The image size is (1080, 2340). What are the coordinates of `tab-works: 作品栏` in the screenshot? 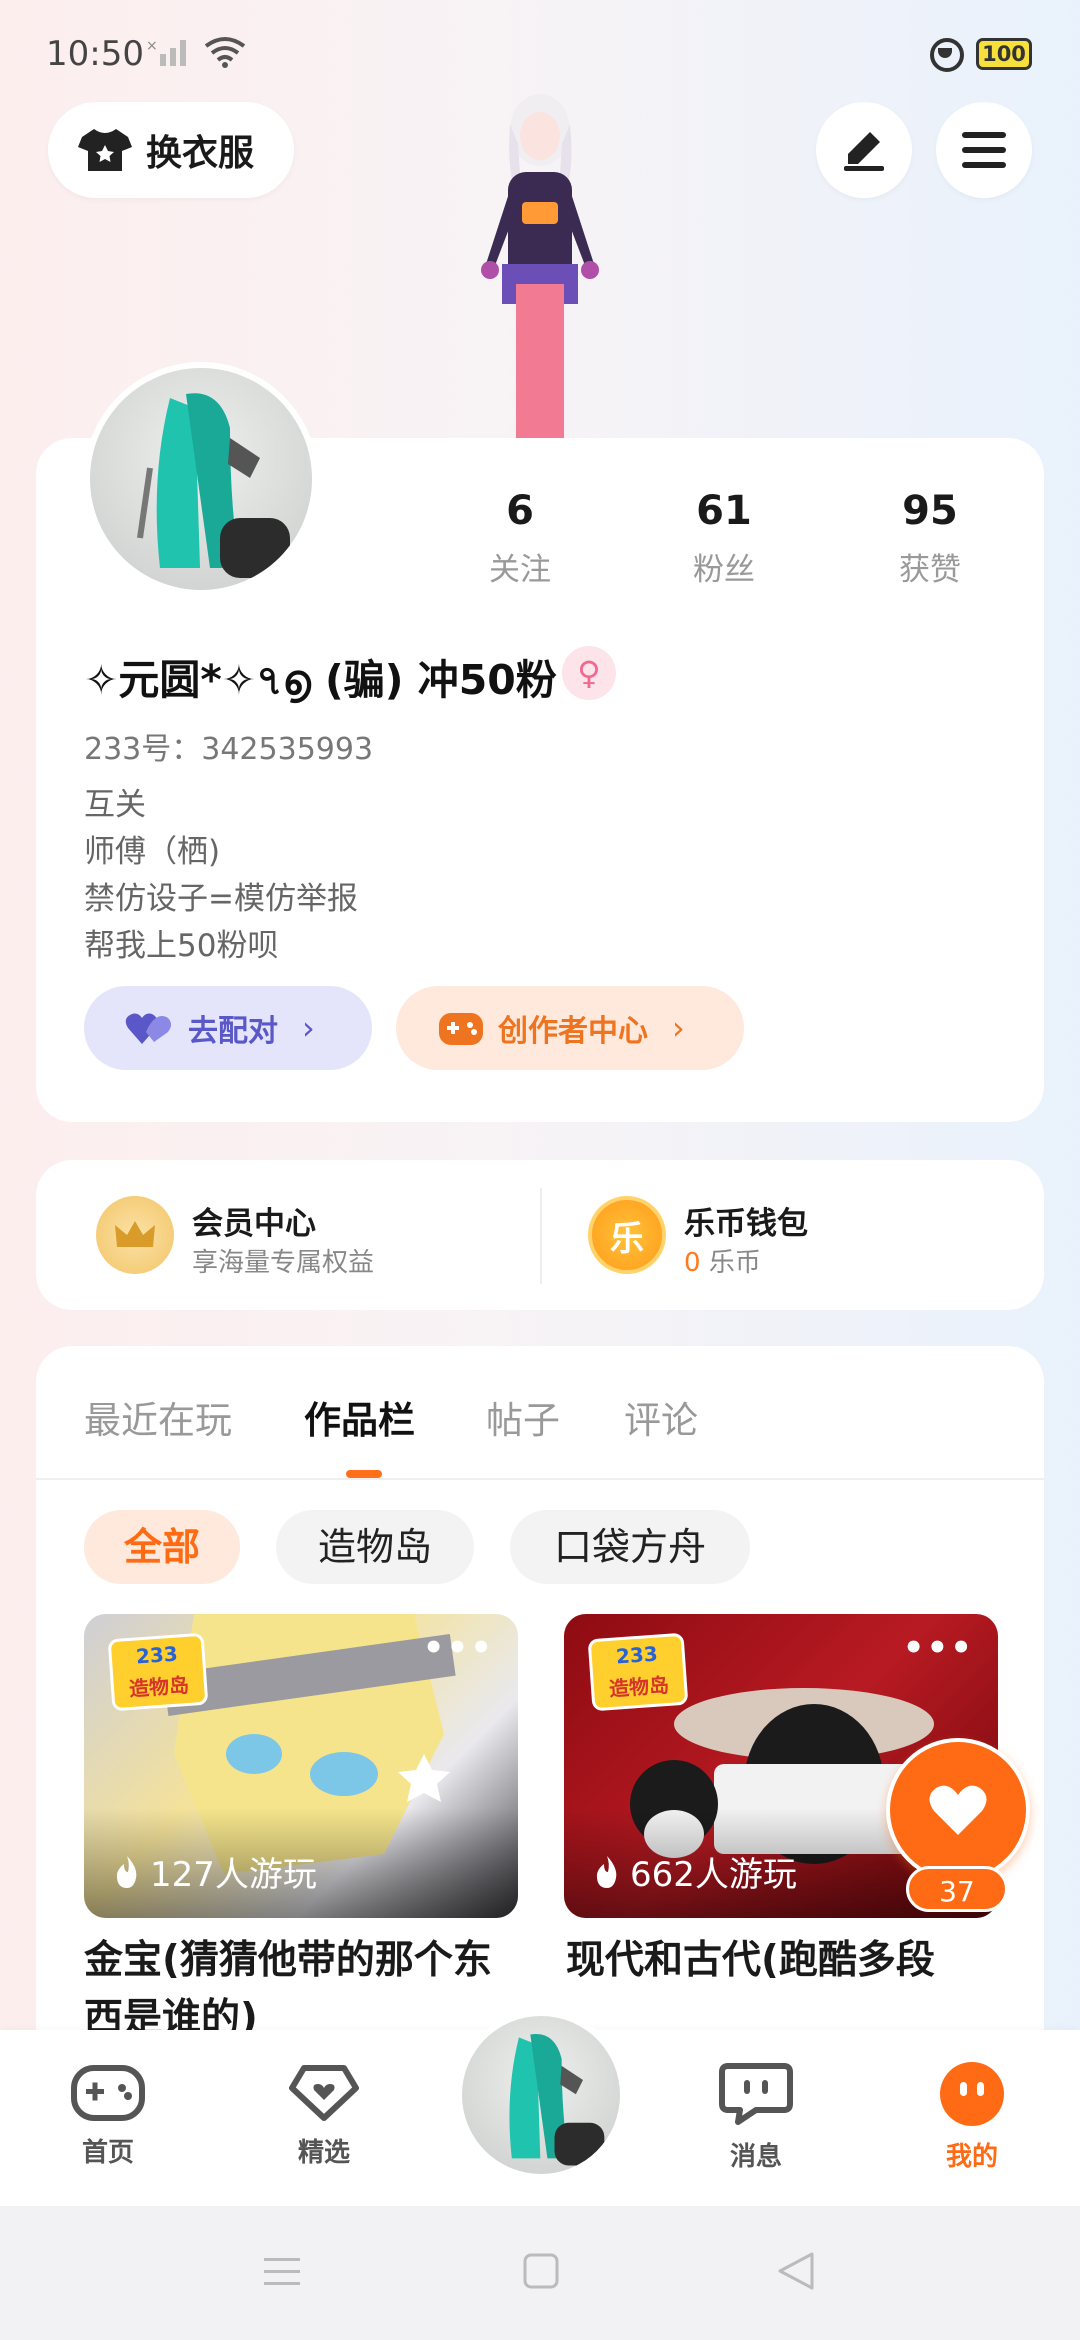 It's located at (359, 1417).